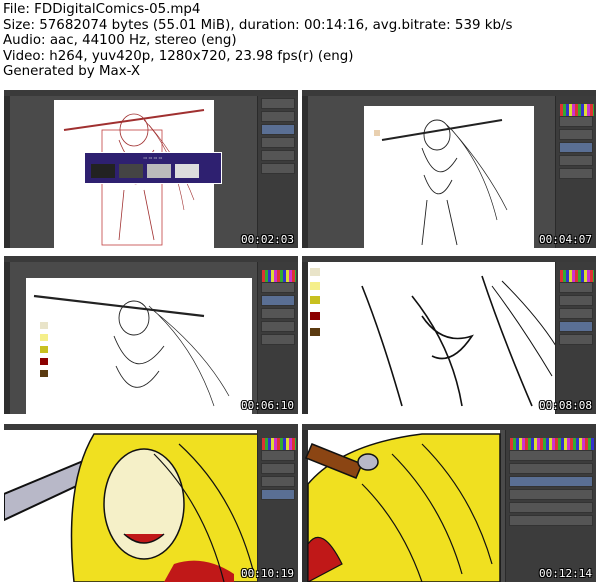  I want to click on thumbnail-1: ▭ ▭ ▭ ▭ 00:02:03, so click(151, 169).